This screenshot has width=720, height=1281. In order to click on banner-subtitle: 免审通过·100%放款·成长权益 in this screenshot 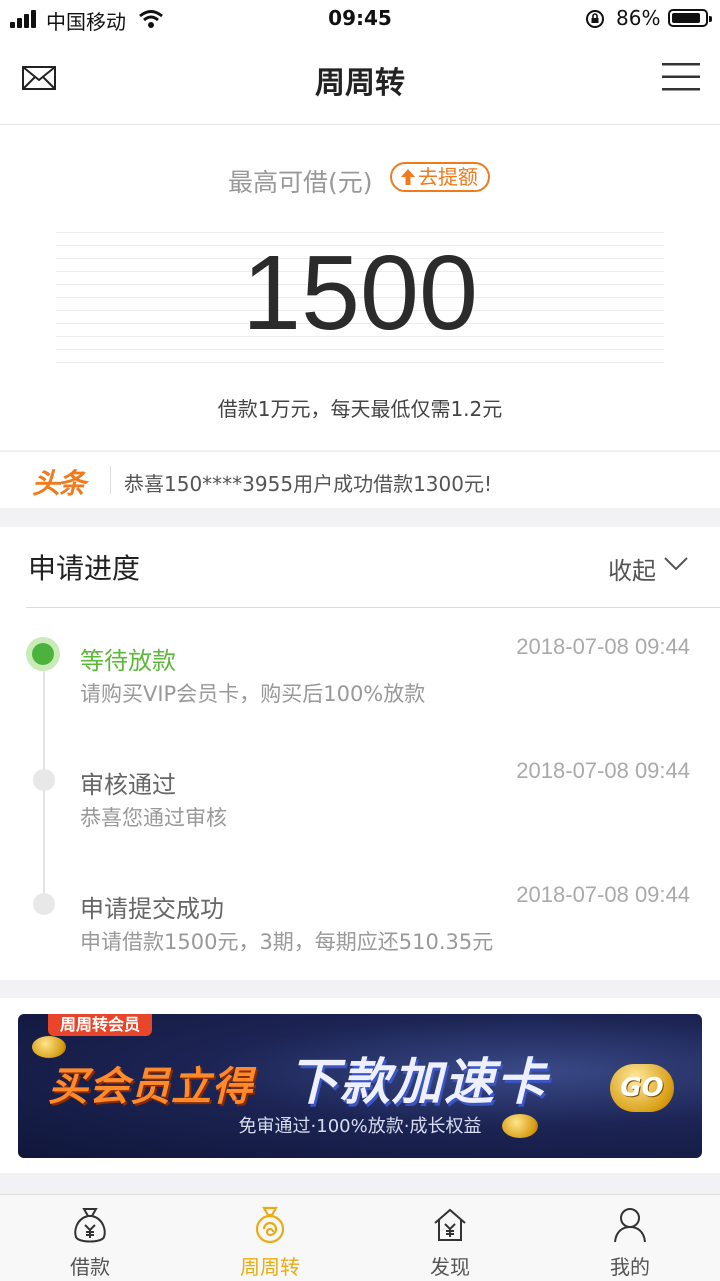, I will do `click(360, 1126)`.